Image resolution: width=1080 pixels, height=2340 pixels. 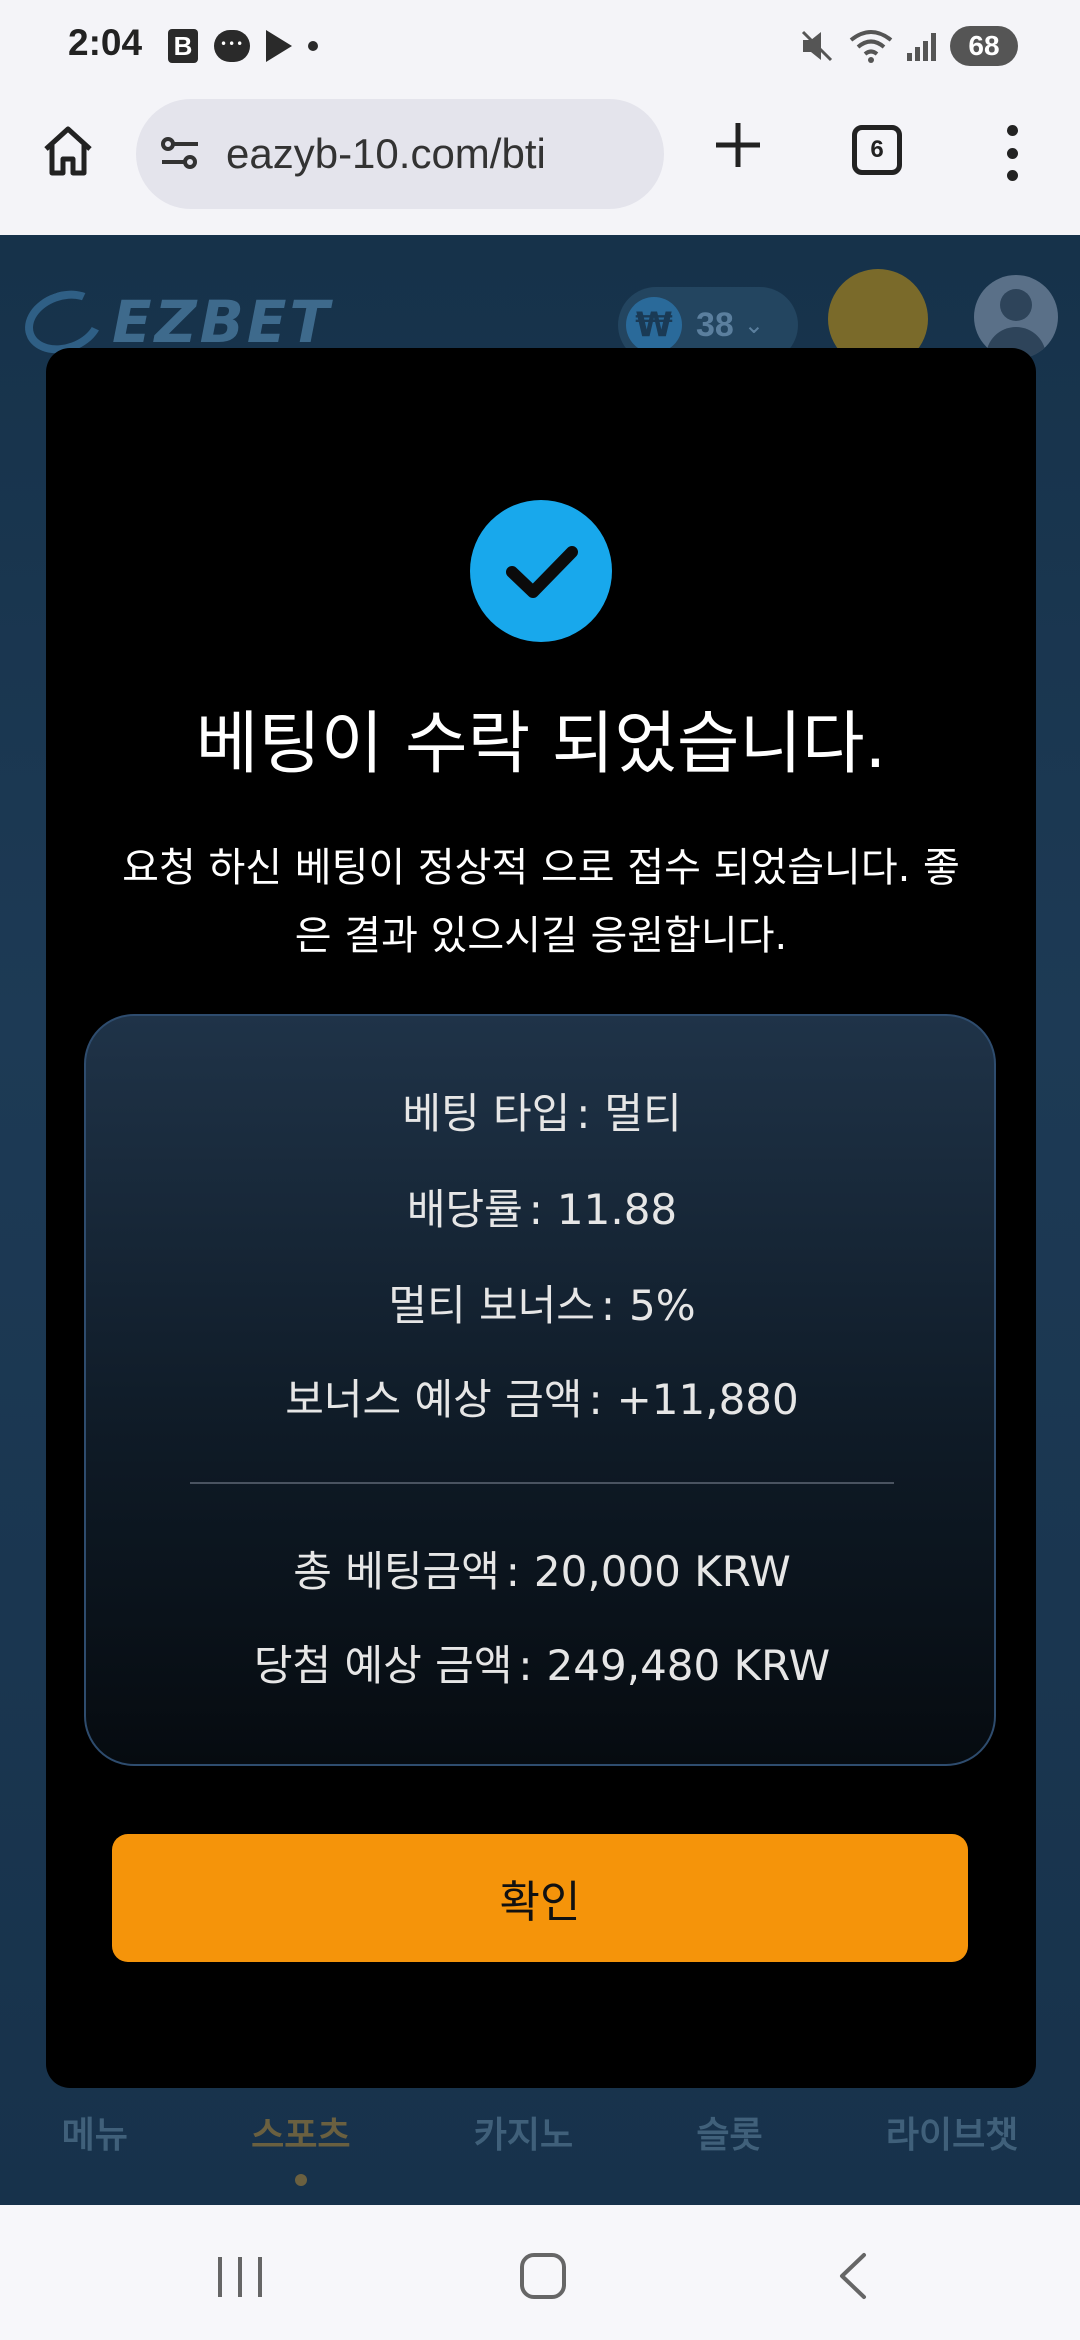 What do you see at coordinates (183, 46) in the screenshot?
I see `b-app-icon: B` at bounding box center [183, 46].